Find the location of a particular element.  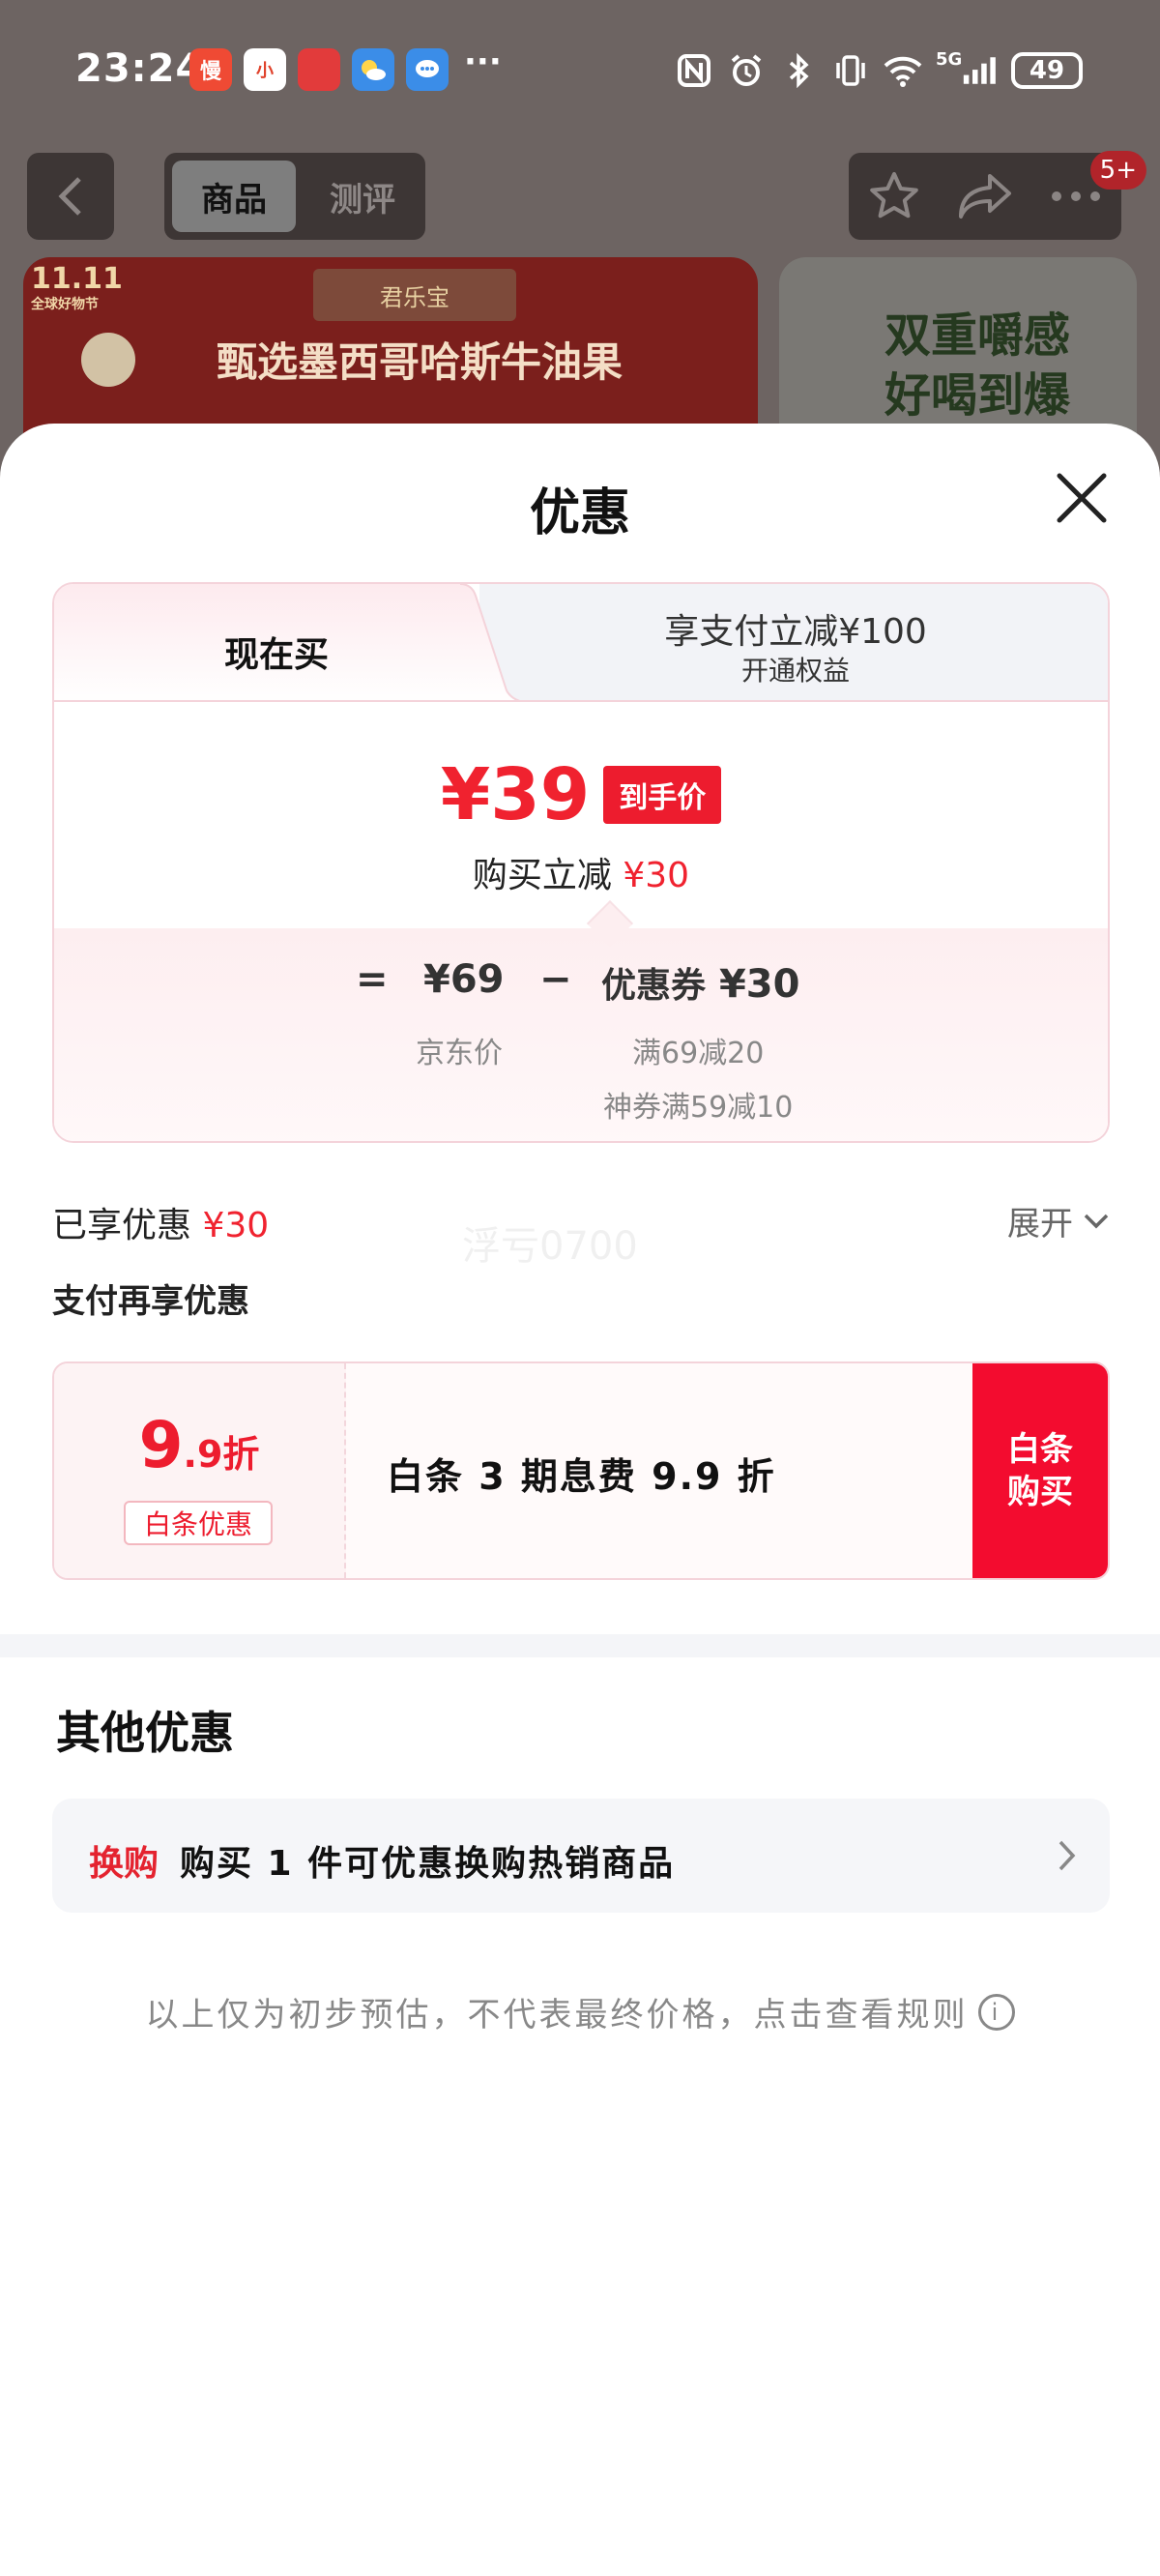

other-offers-title: 其他优惠 is located at coordinates (145, 1733).